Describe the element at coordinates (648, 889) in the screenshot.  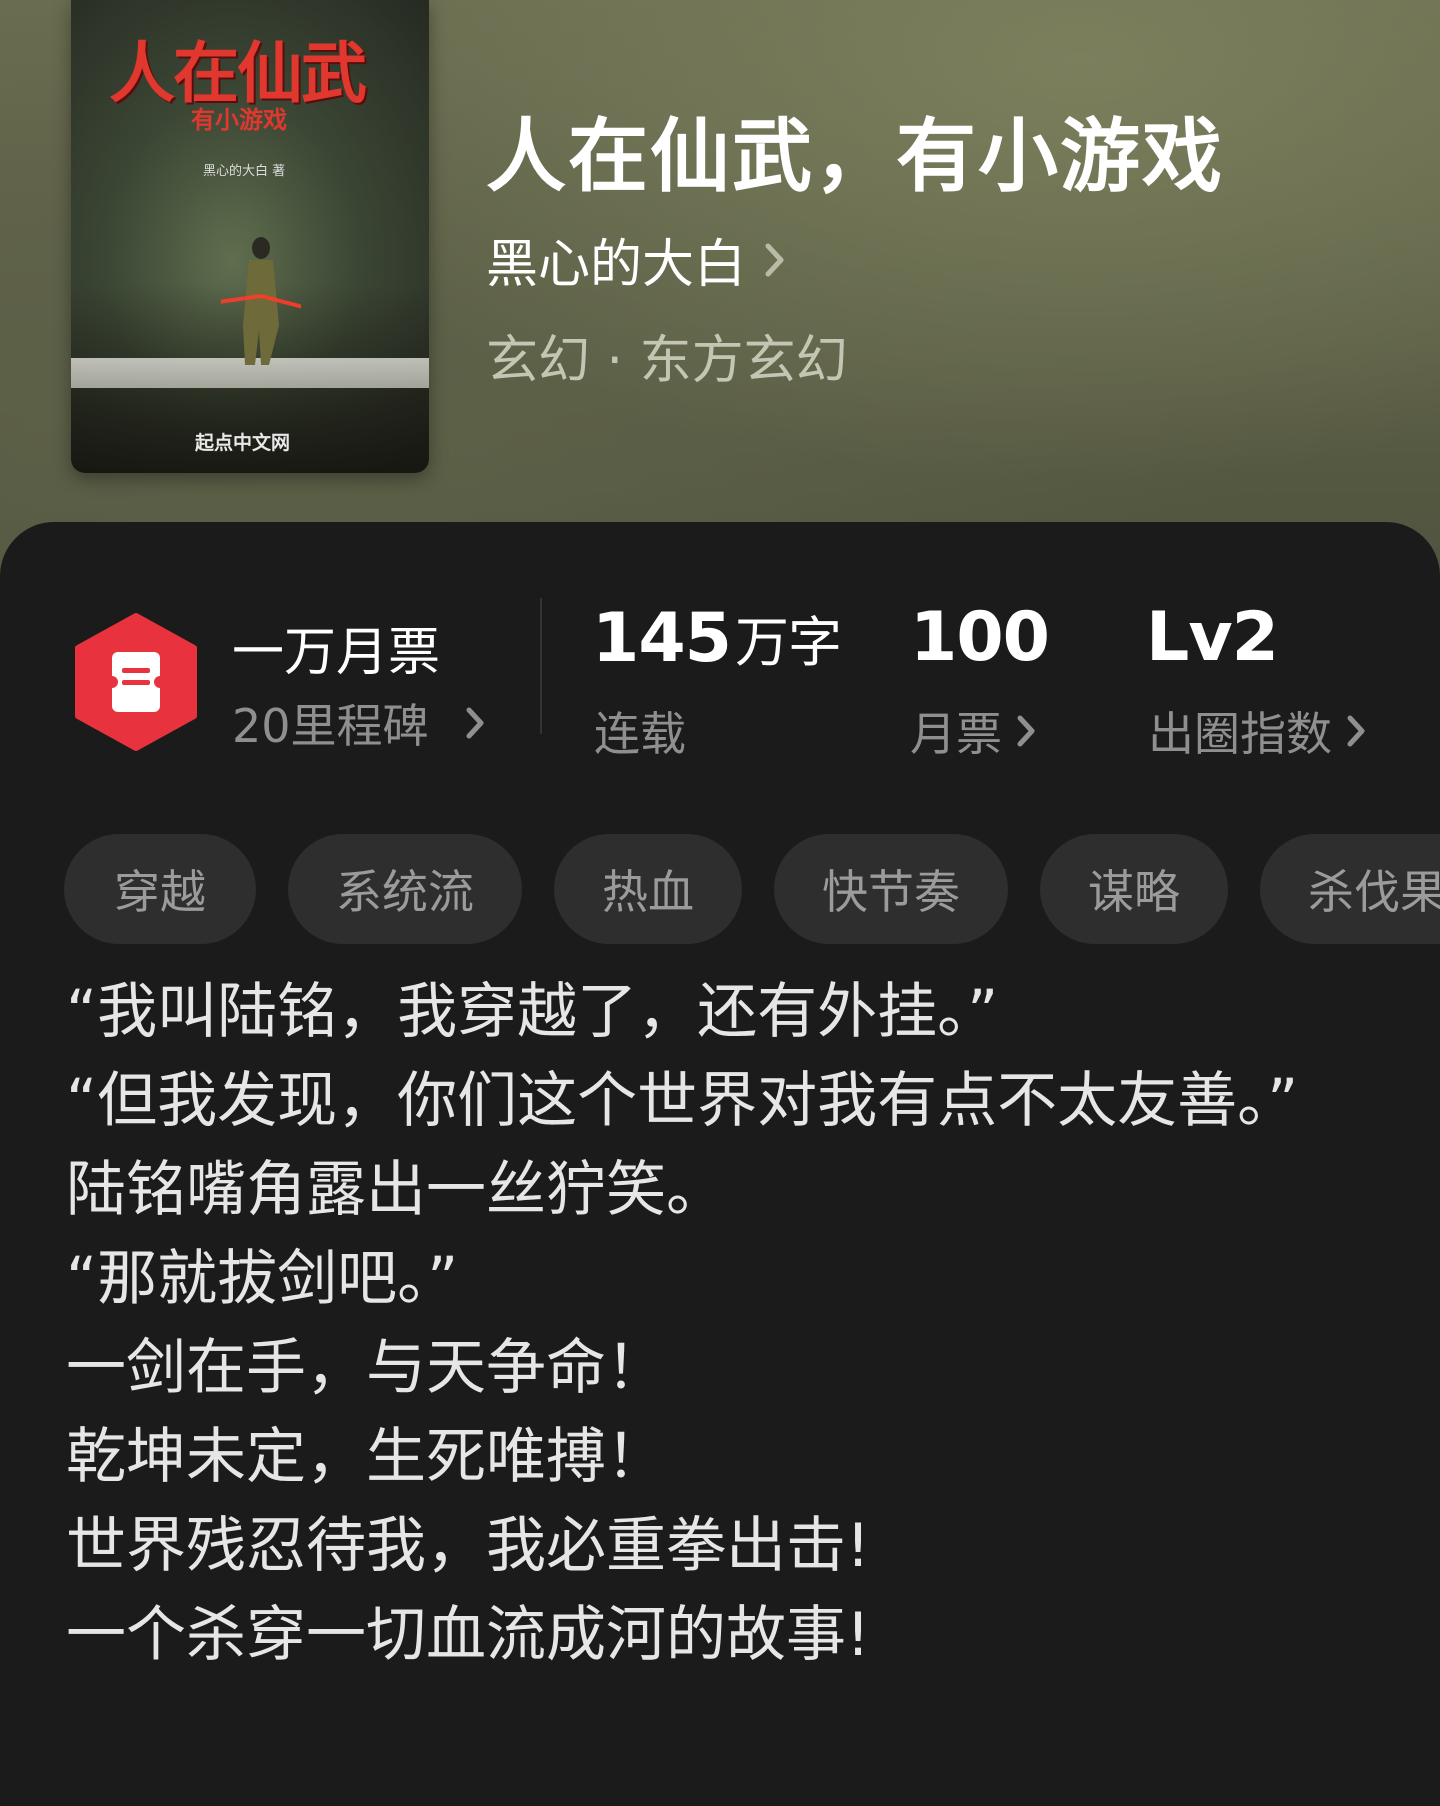
I see `tag-chip: 热血` at that location.